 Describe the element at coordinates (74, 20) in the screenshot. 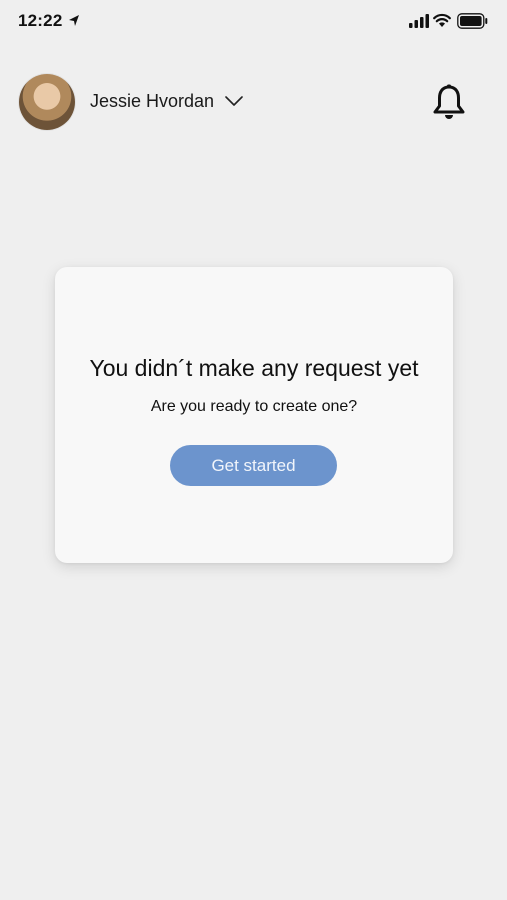

I see `location-arrow-icon` at that location.